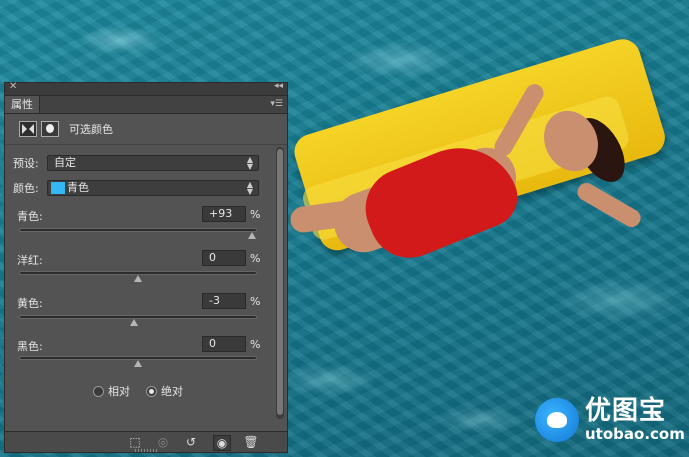  Describe the element at coordinates (98, 391) in the screenshot. I see `relative-radio` at that location.